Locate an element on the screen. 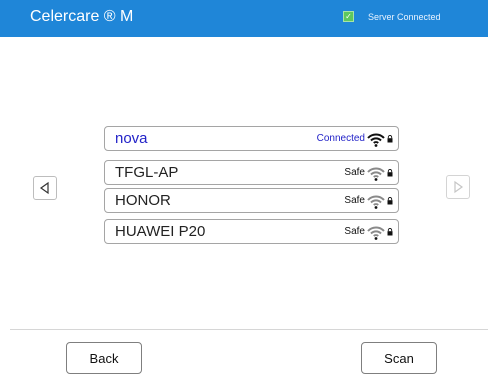 The image size is (488, 380). right-arrow-button is located at coordinates (458, 187).